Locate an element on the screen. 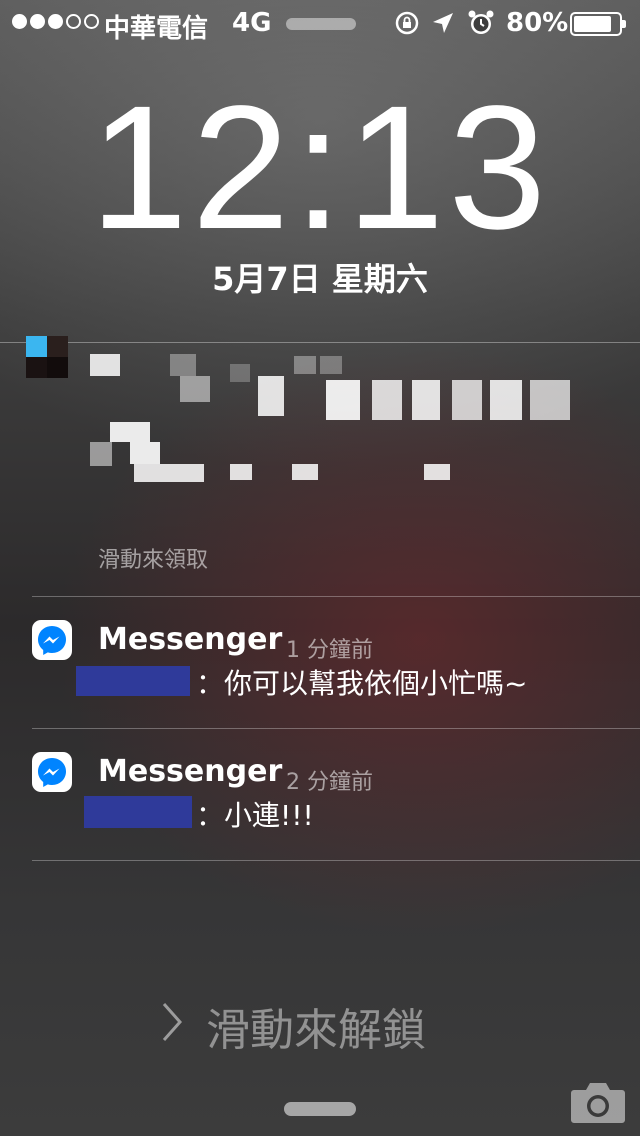 This screenshot has height=1136, width=640. status-bar: 中華電信 4G 80% is located at coordinates (320, 24).